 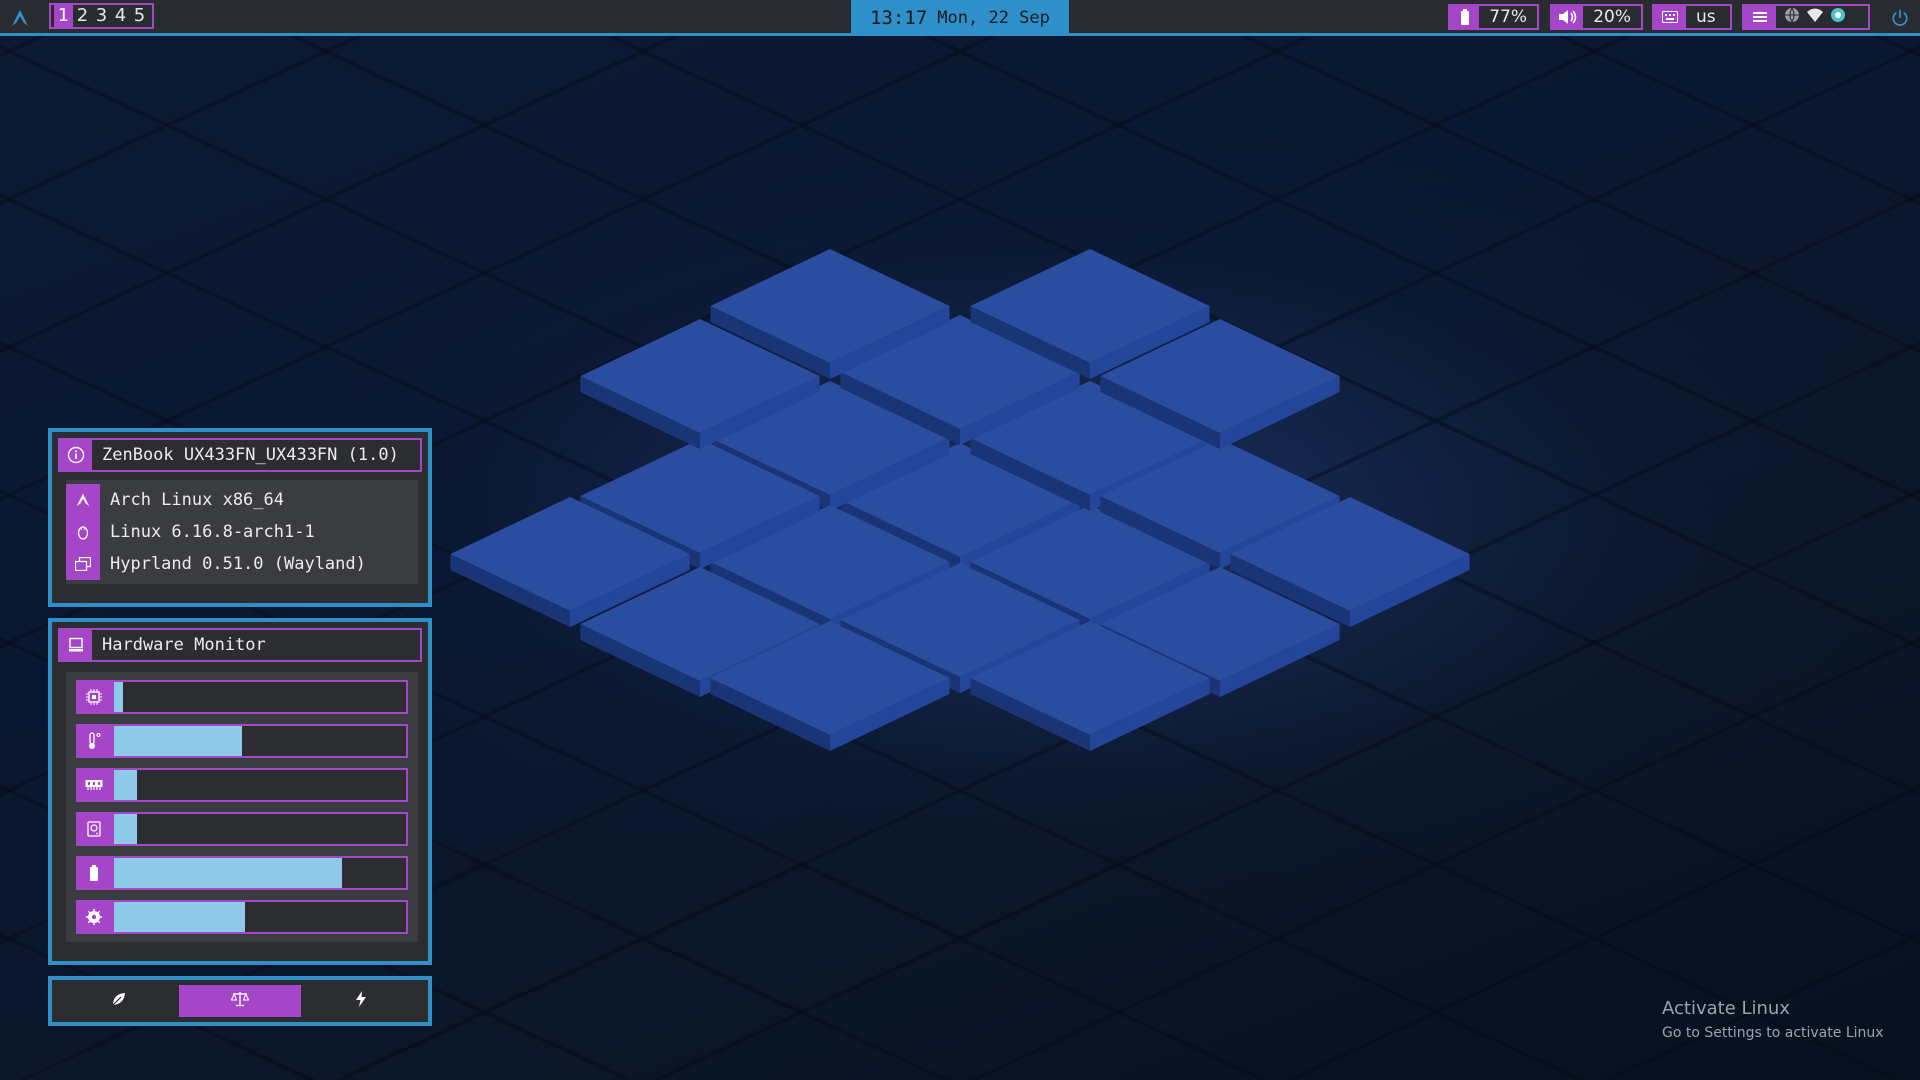 I want to click on temperature-fill, so click(x=178, y=741).